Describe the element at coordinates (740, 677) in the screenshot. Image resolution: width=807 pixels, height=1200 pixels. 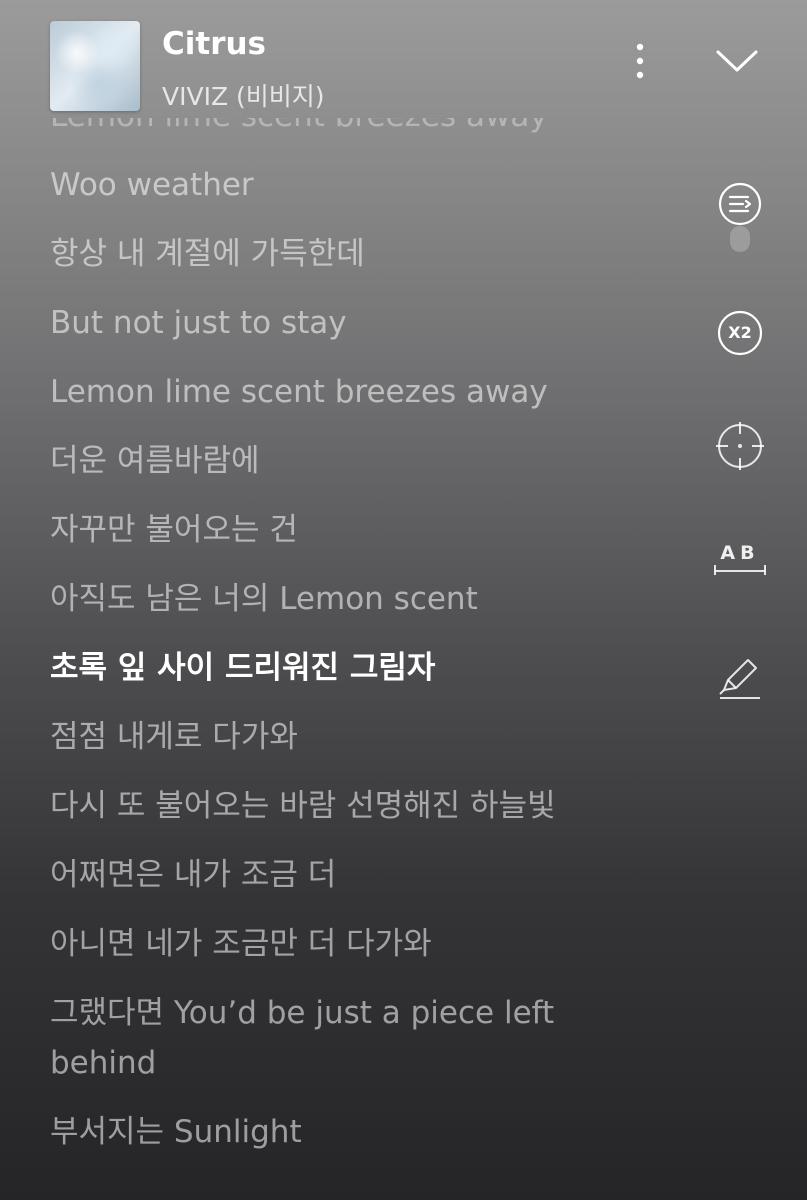
I see `highlighter-pen-icon` at that location.